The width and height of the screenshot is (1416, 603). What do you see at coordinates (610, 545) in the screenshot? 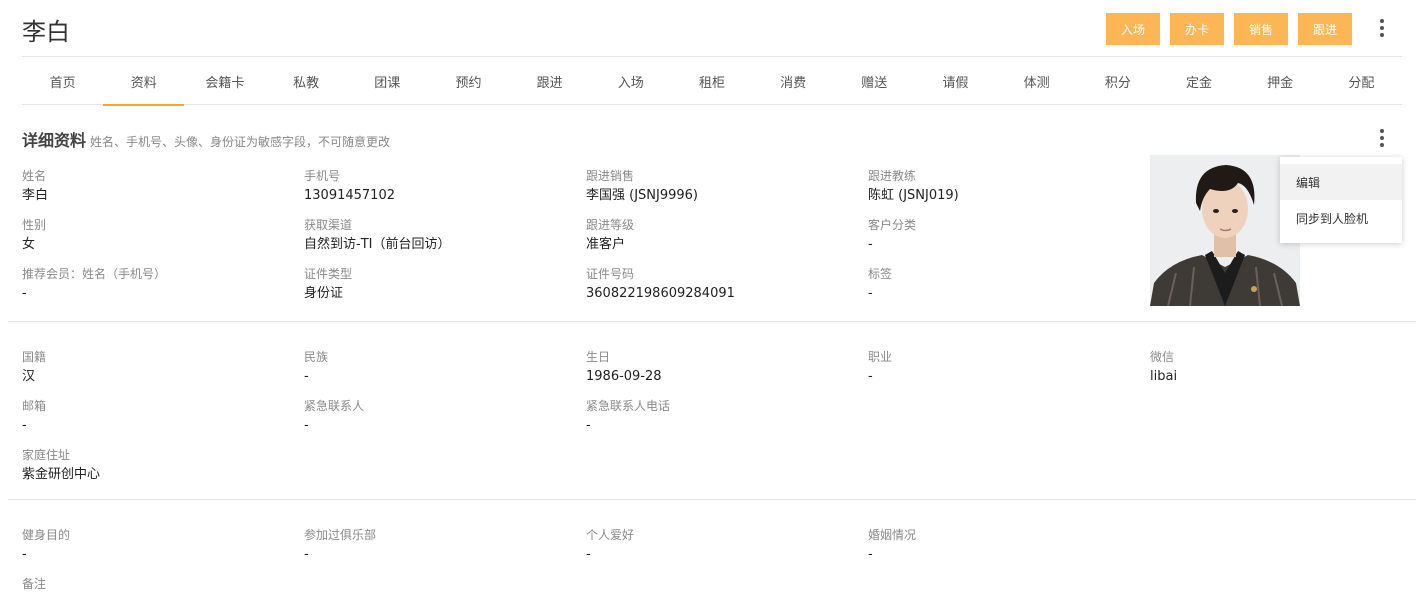
I see `field-hobby: 个人爱好 -` at bounding box center [610, 545].